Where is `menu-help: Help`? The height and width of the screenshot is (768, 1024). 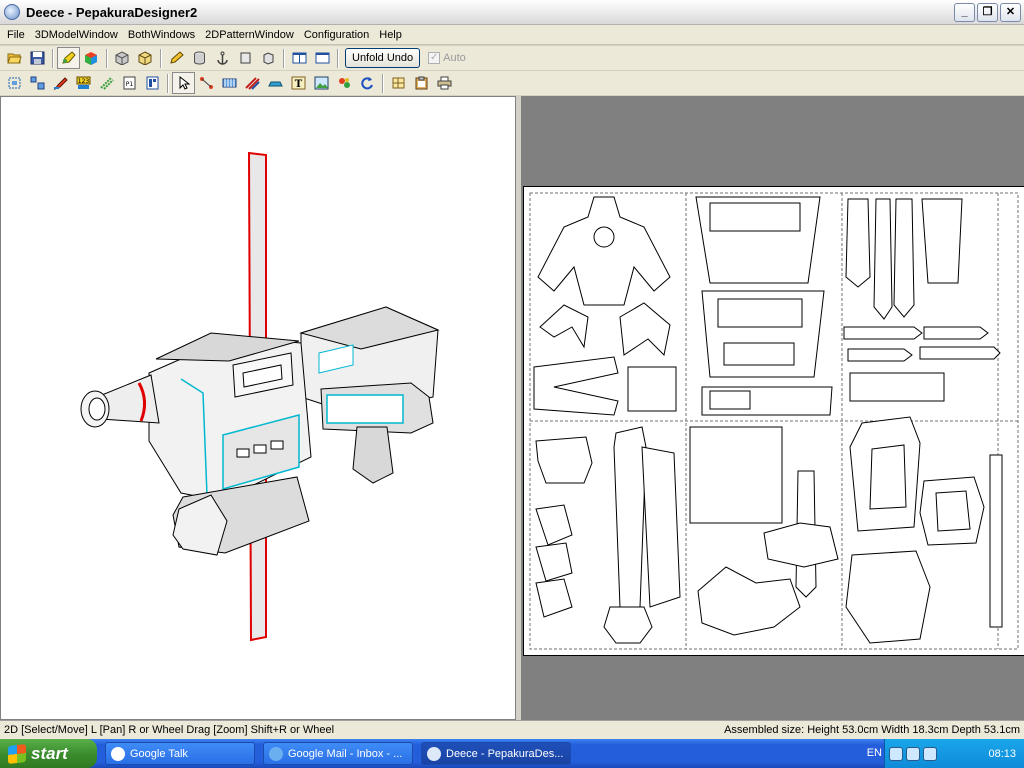 menu-help: Help is located at coordinates (390, 35).